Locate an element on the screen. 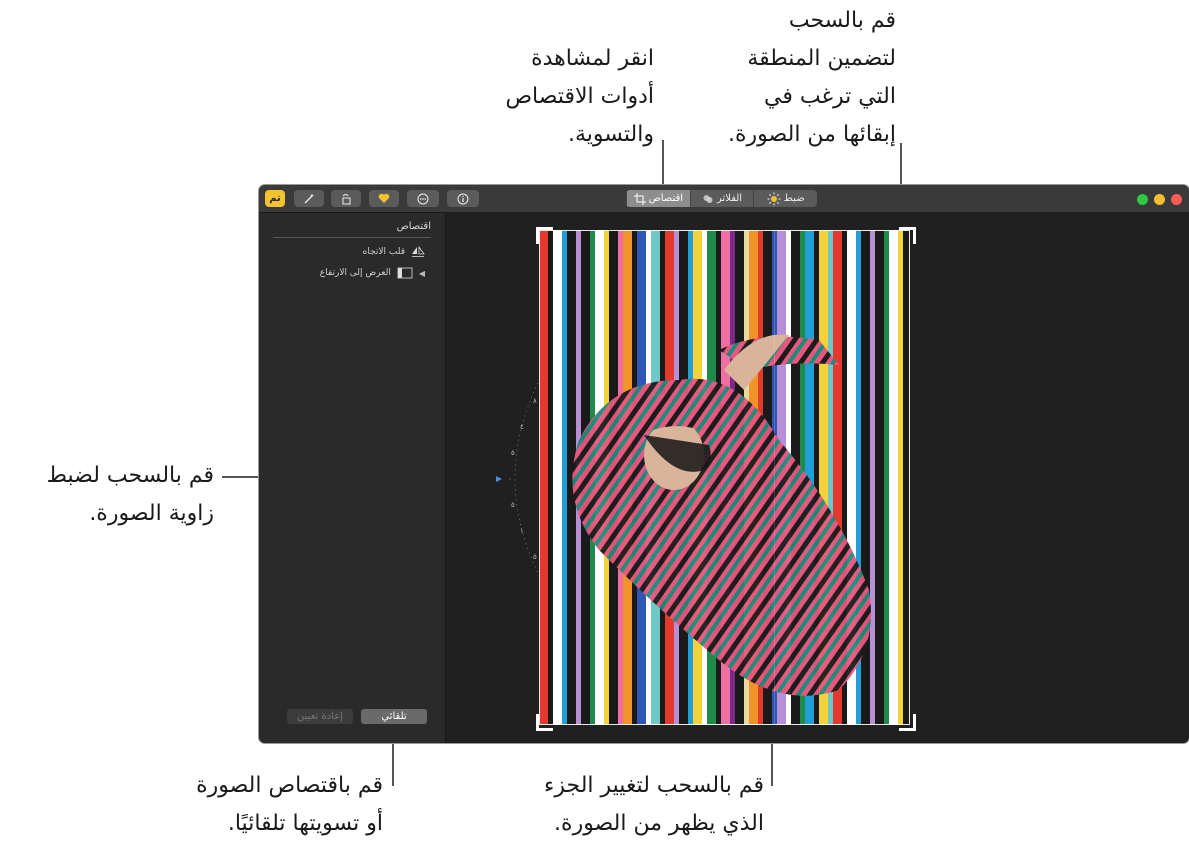  tab-adjust: ضبط is located at coordinates (785, 198).